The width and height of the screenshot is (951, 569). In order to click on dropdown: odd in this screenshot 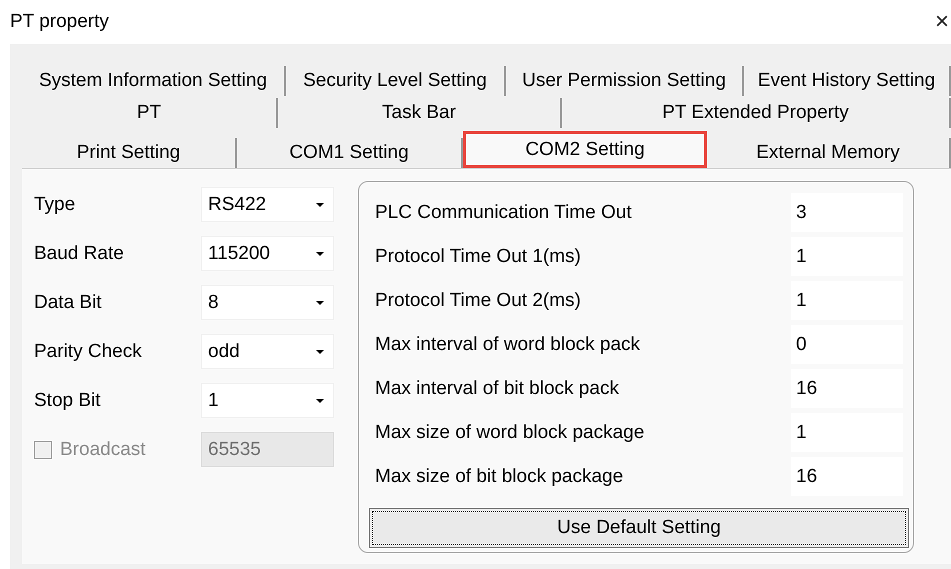, I will do `click(267, 351)`.